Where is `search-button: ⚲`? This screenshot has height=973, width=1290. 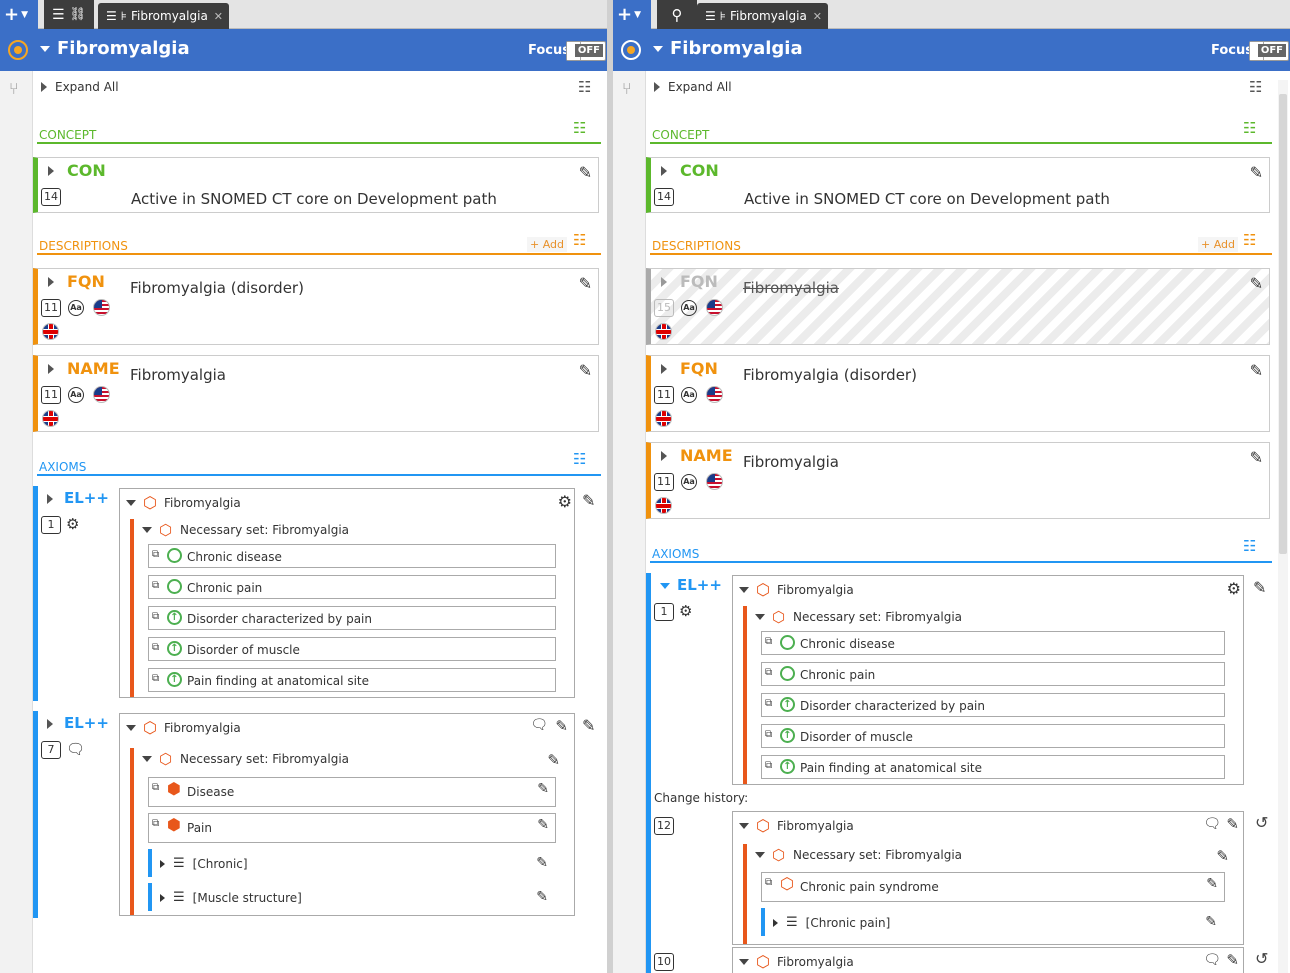 search-button: ⚲ is located at coordinates (677, 14).